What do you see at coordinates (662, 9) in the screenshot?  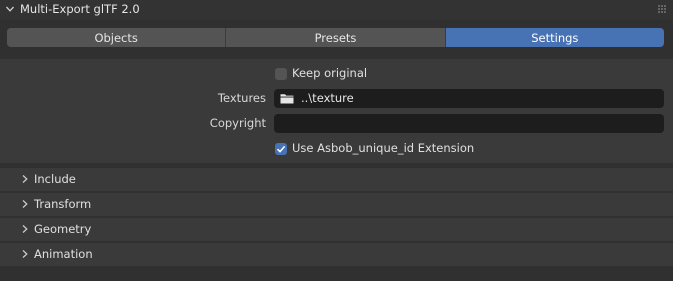 I see `drag-grip-icon` at bounding box center [662, 9].